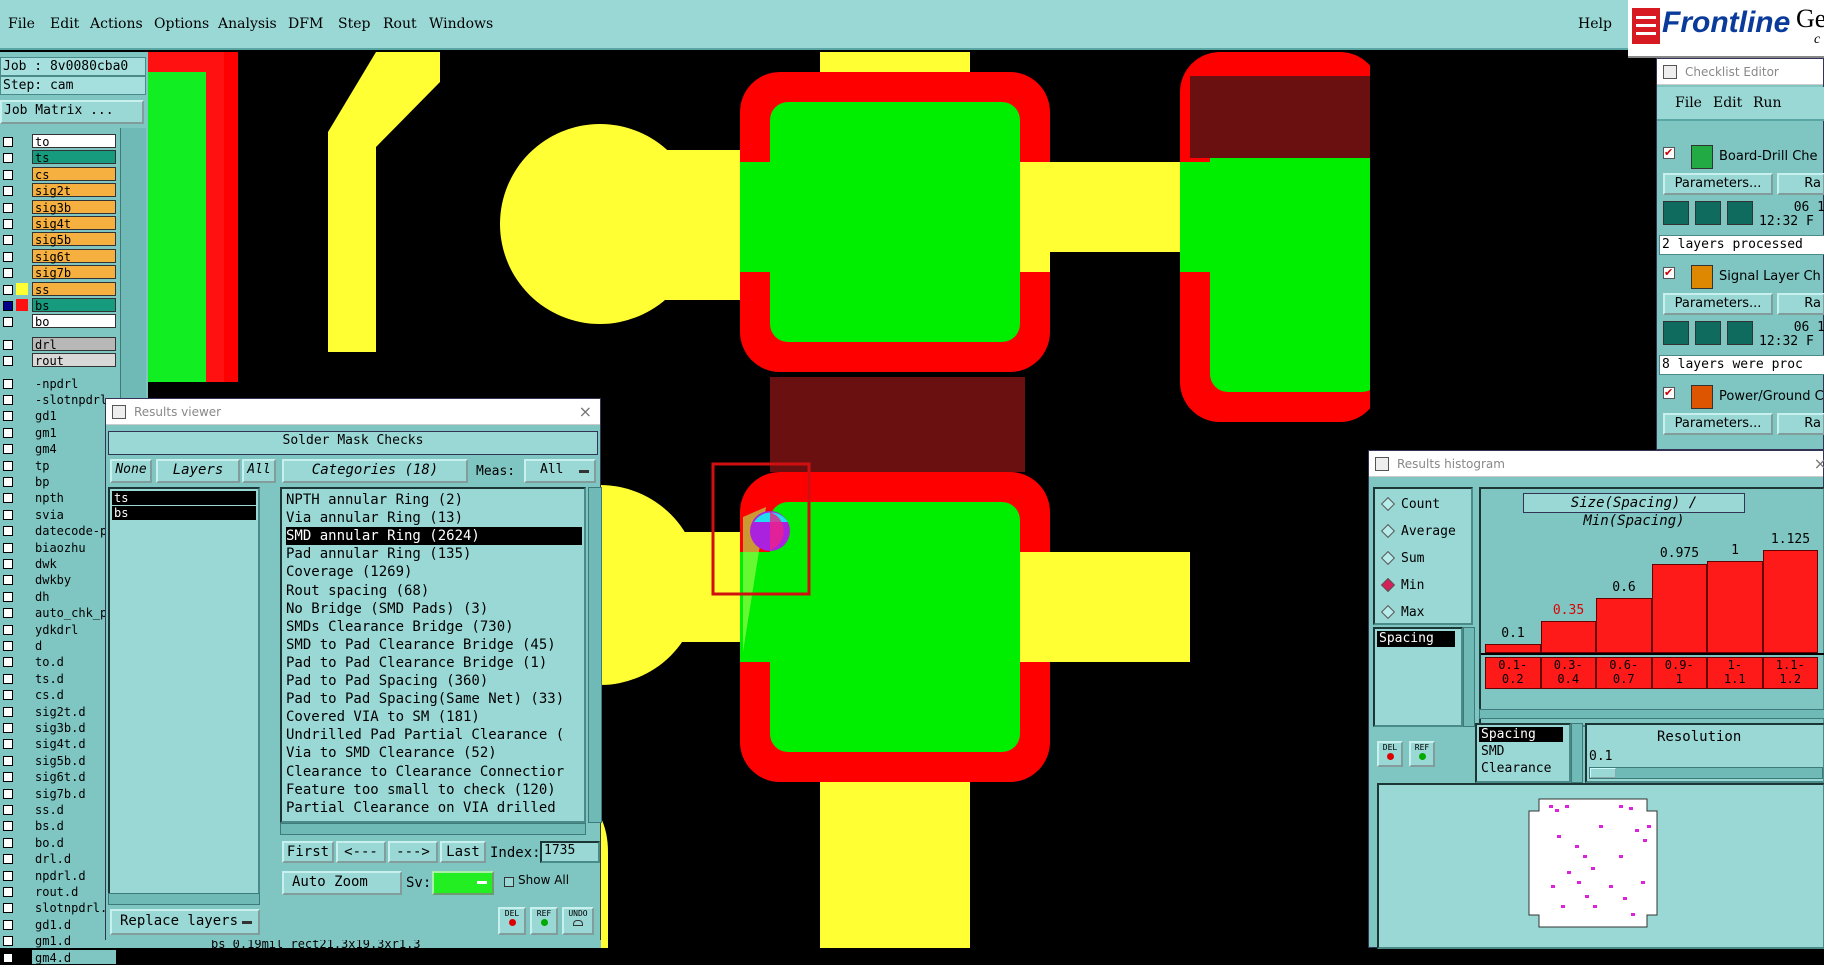 This screenshot has height=965, width=1824. Describe the element at coordinates (425, 735) in the screenshot. I see `category-item: Undrilled Pad Partial Clearance (` at that location.